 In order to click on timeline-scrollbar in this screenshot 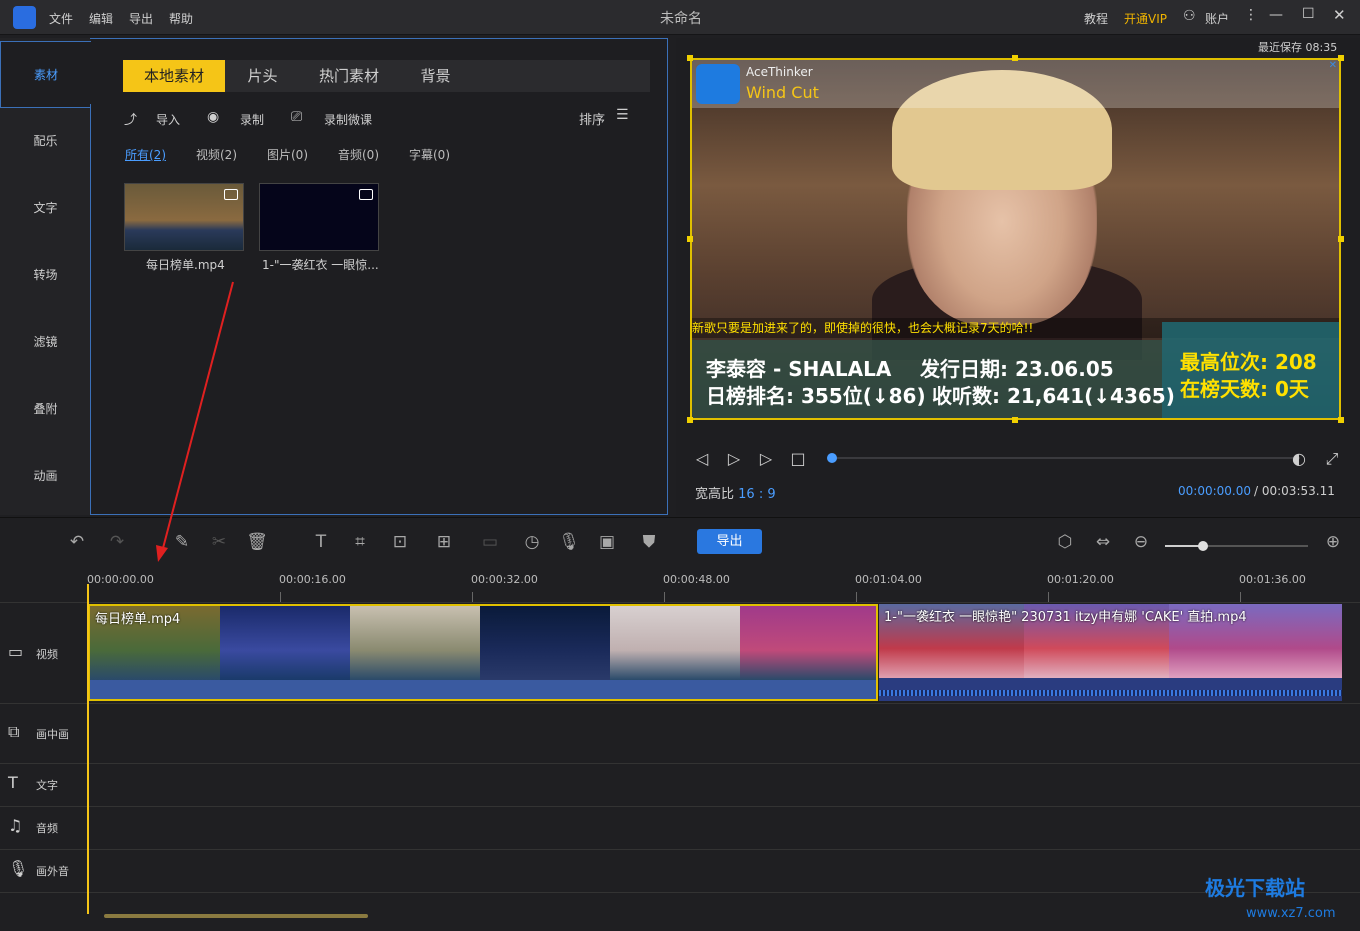, I will do `click(236, 916)`.